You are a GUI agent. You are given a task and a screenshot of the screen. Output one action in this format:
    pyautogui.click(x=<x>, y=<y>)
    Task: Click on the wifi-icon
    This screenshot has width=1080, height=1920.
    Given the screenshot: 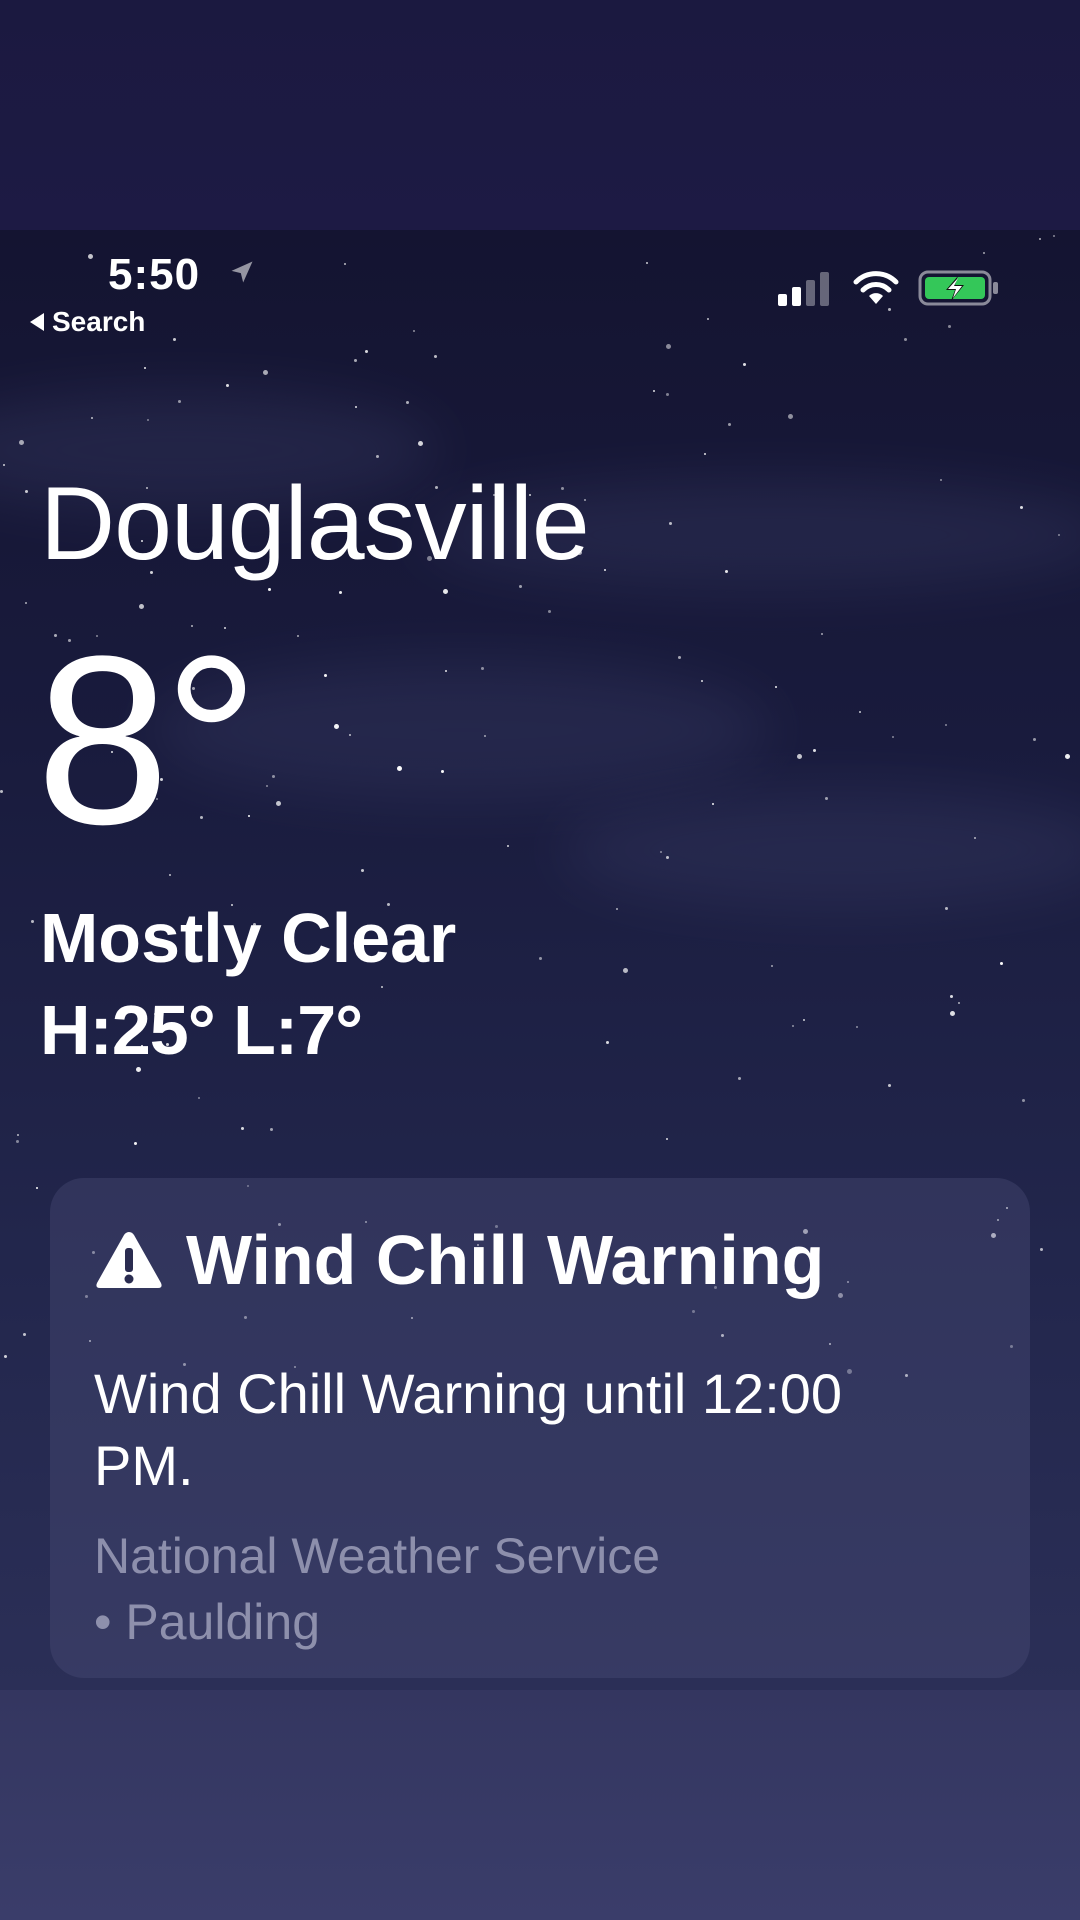 What is the action you would take?
    pyautogui.click(x=876, y=287)
    